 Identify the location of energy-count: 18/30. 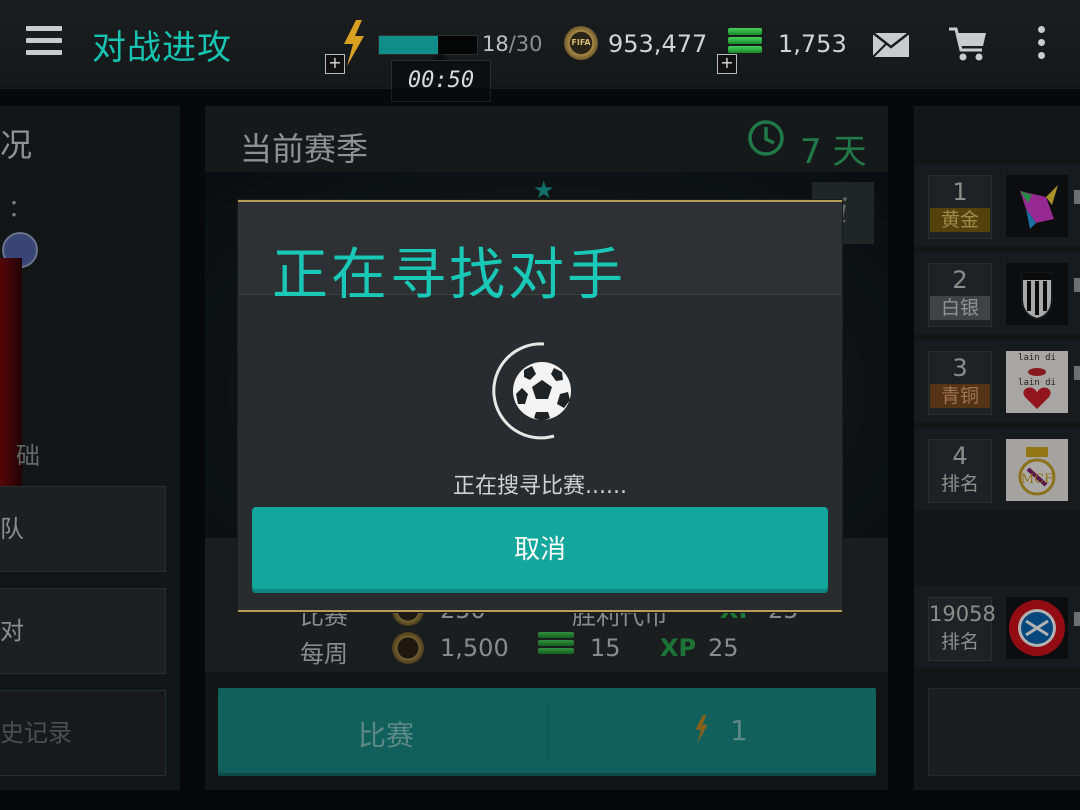
(512, 44).